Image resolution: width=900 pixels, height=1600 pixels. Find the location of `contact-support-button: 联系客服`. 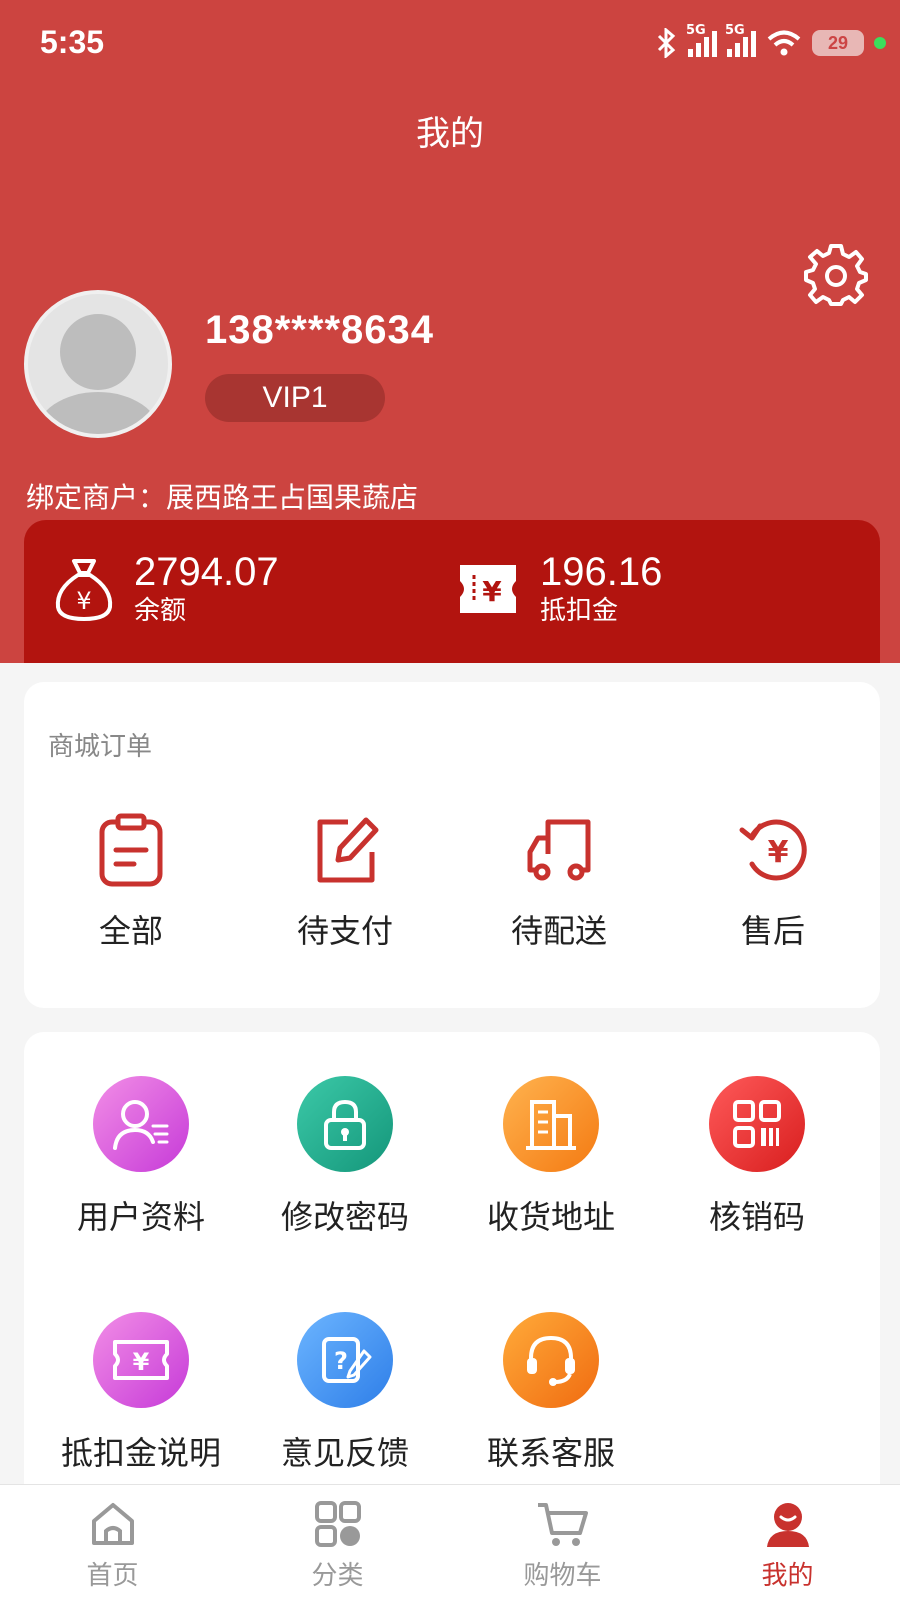

contact-support-button: 联系客服 is located at coordinates (551, 1393).